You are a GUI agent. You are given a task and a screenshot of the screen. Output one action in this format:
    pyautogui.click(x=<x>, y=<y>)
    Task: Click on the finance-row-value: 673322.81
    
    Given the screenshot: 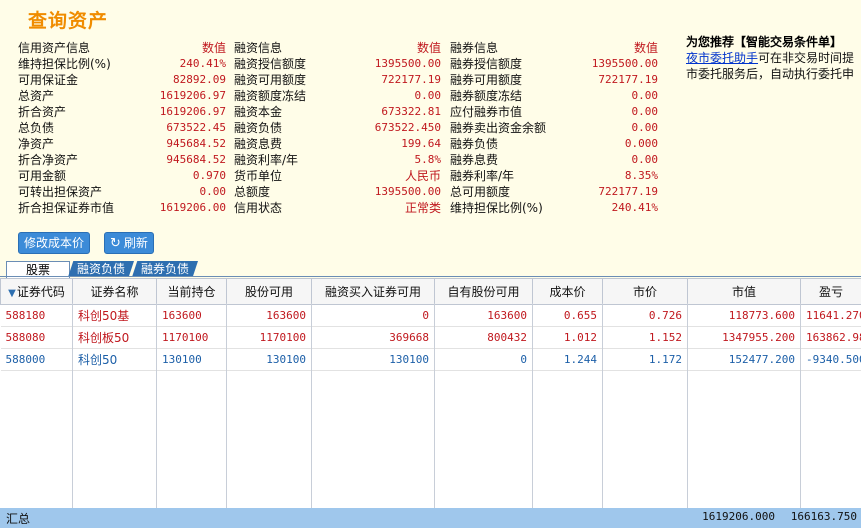 What is the action you would take?
    pyautogui.click(x=411, y=111)
    